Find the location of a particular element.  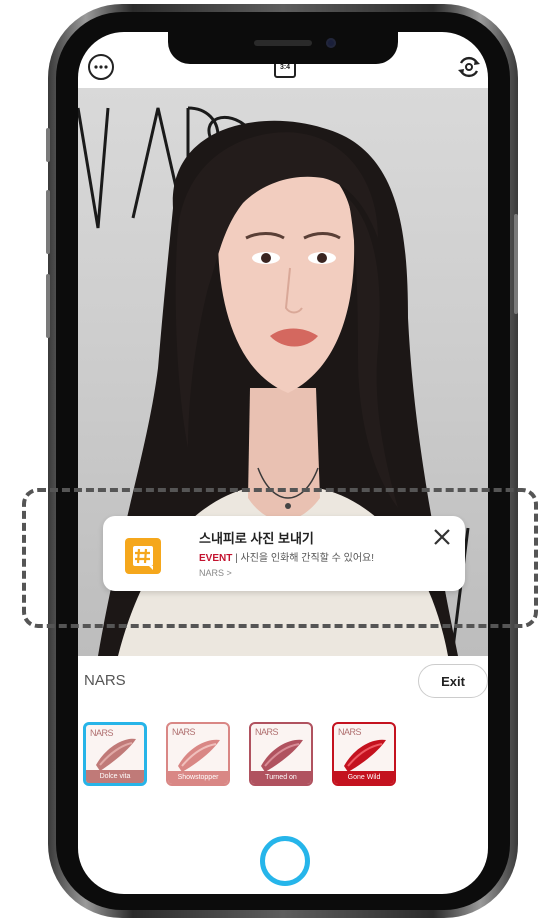

front-camera is located at coordinates (331, 43).